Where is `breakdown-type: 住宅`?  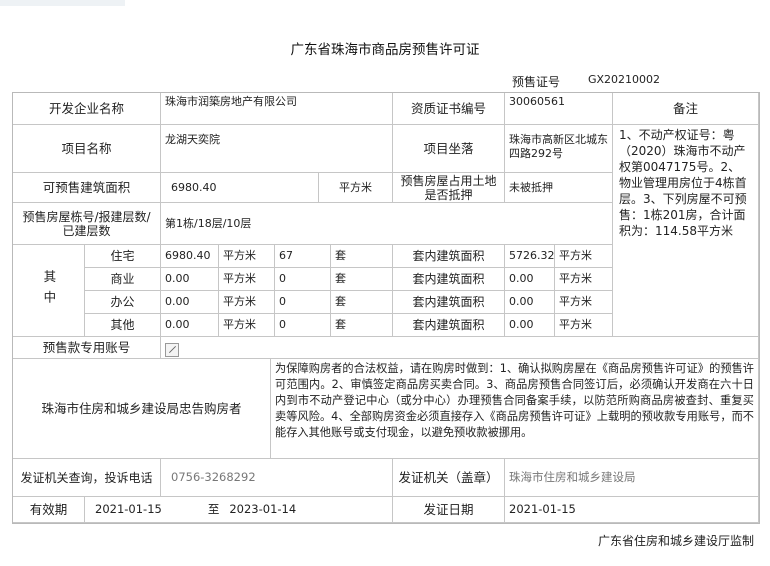
breakdown-type: 住宅 is located at coordinates (123, 256).